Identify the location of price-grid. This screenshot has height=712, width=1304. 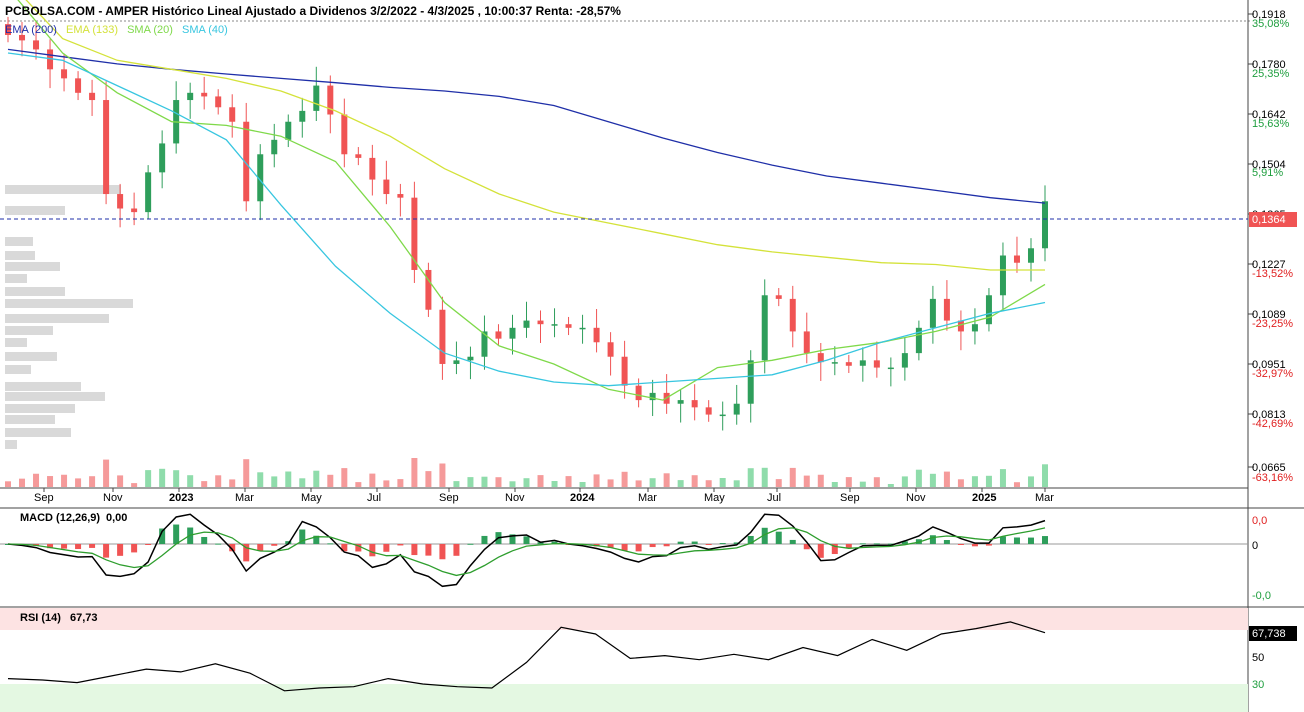
(1251, 240).